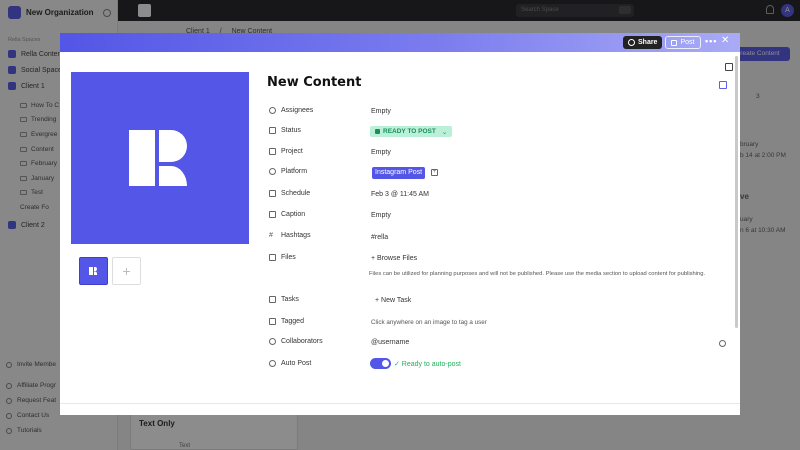  Describe the element at coordinates (631, 42) in the screenshot. I see `globe-icon` at that location.